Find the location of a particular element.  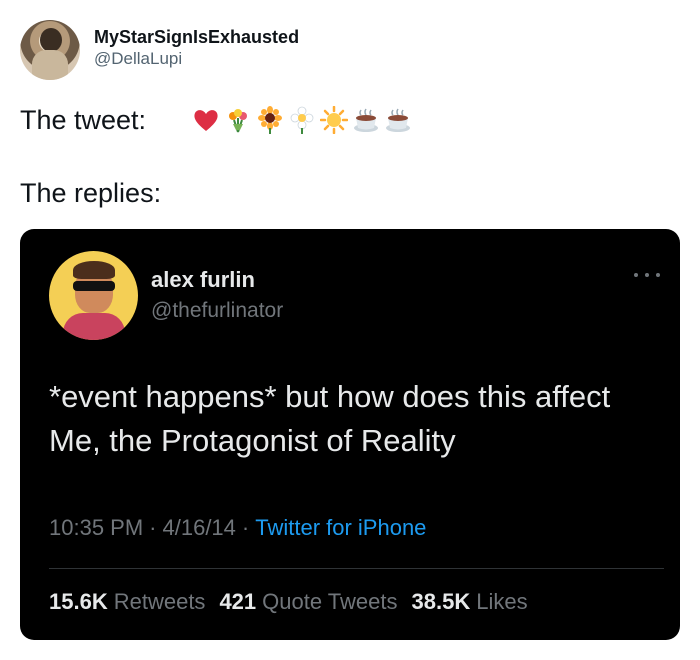

quote-tweets-stat: 421 Quote Tweets is located at coordinates (308, 602).